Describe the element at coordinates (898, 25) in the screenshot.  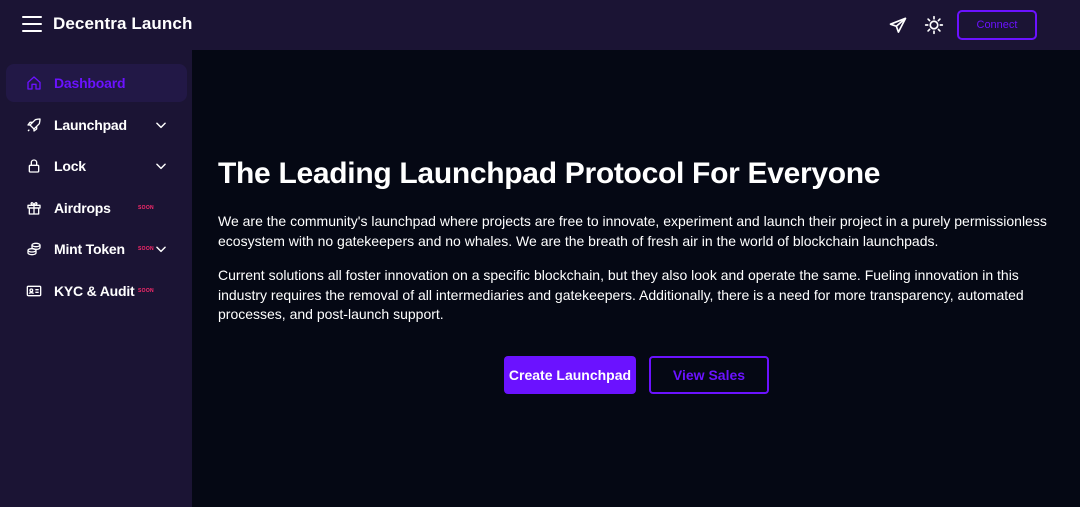
I see `telegram-icon` at that location.